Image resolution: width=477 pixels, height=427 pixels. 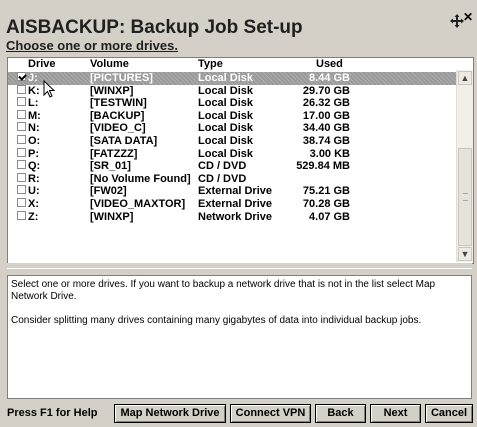 What do you see at coordinates (34, 166) in the screenshot?
I see `drive-letter: Q:` at bounding box center [34, 166].